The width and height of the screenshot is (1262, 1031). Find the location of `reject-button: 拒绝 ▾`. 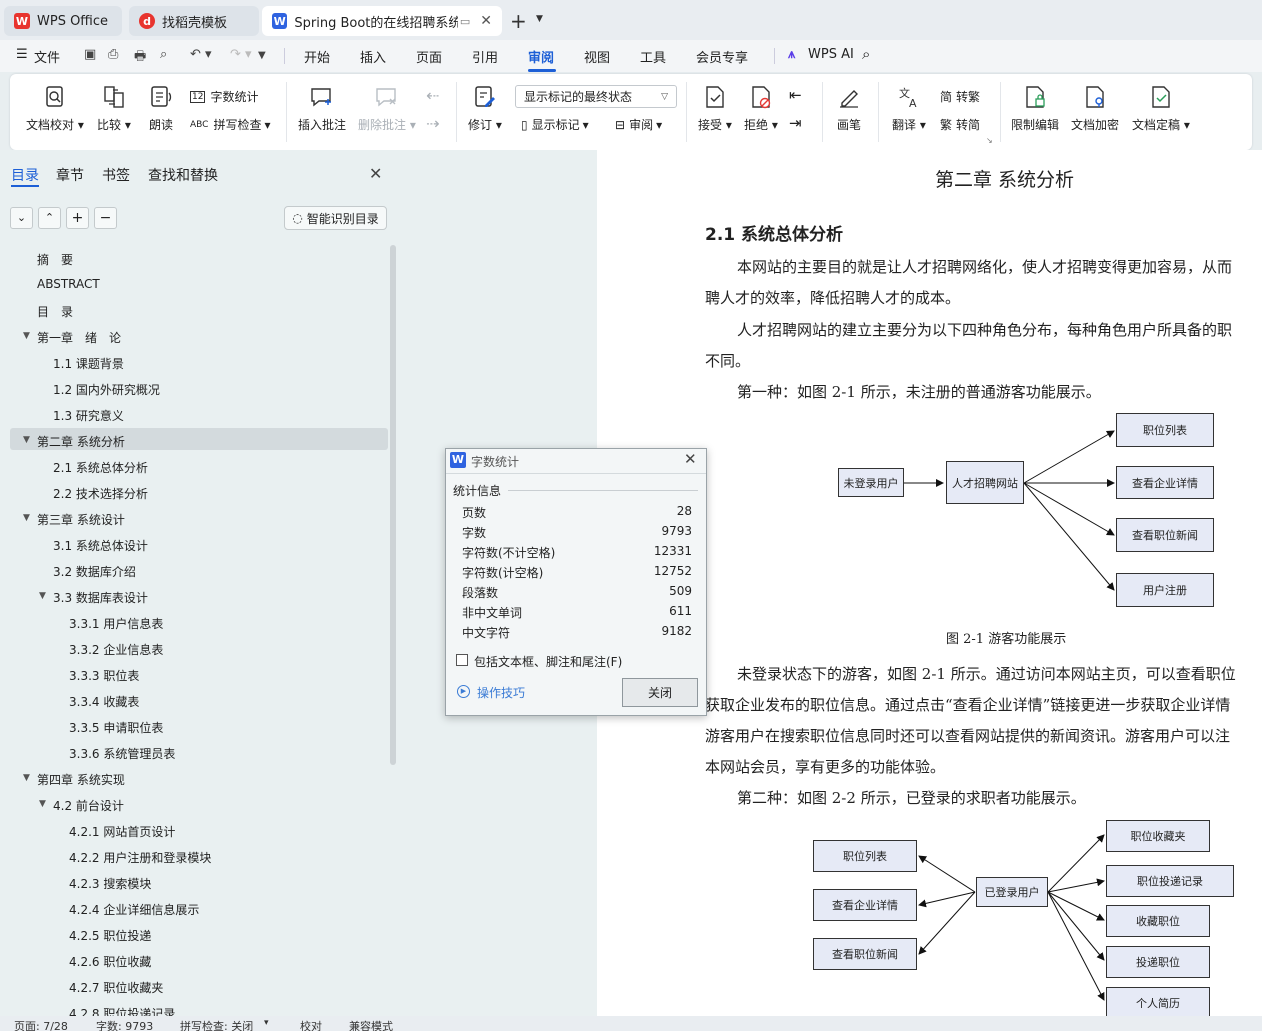

reject-button: 拒绝 ▾ is located at coordinates (761, 108).